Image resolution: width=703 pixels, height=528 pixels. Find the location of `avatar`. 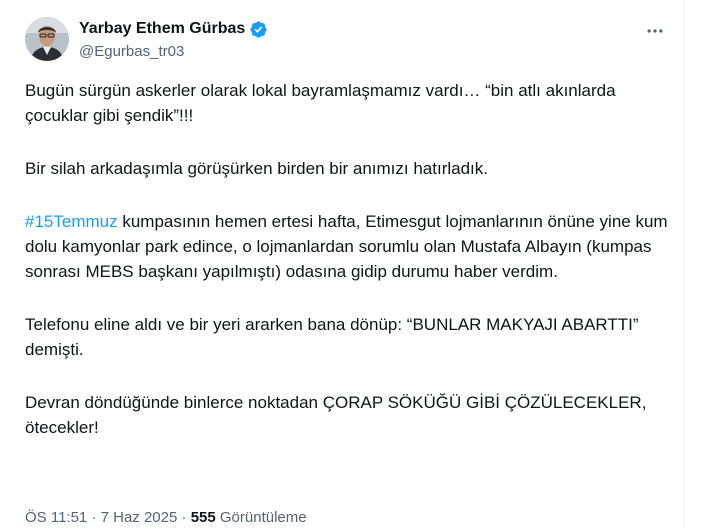

avatar is located at coordinates (47, 39).